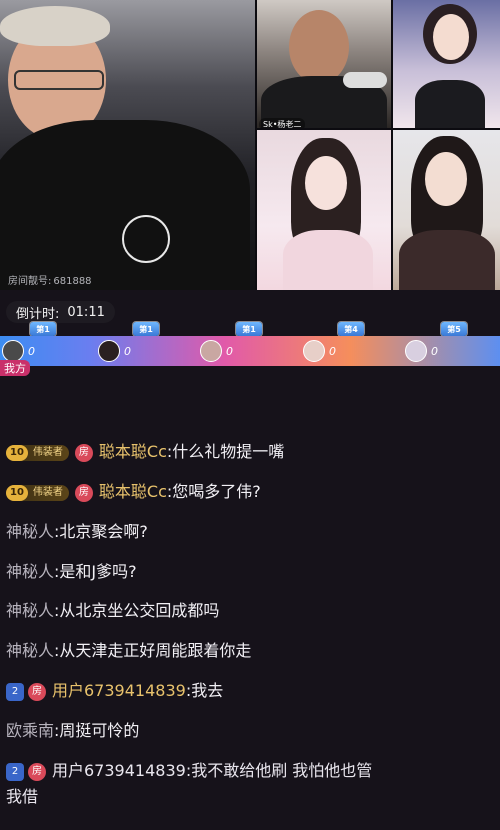  What do you see at coordinates (454, 329) in the screenshot?
I see `rank-badge: 第5` at bounding box center [454, 329].